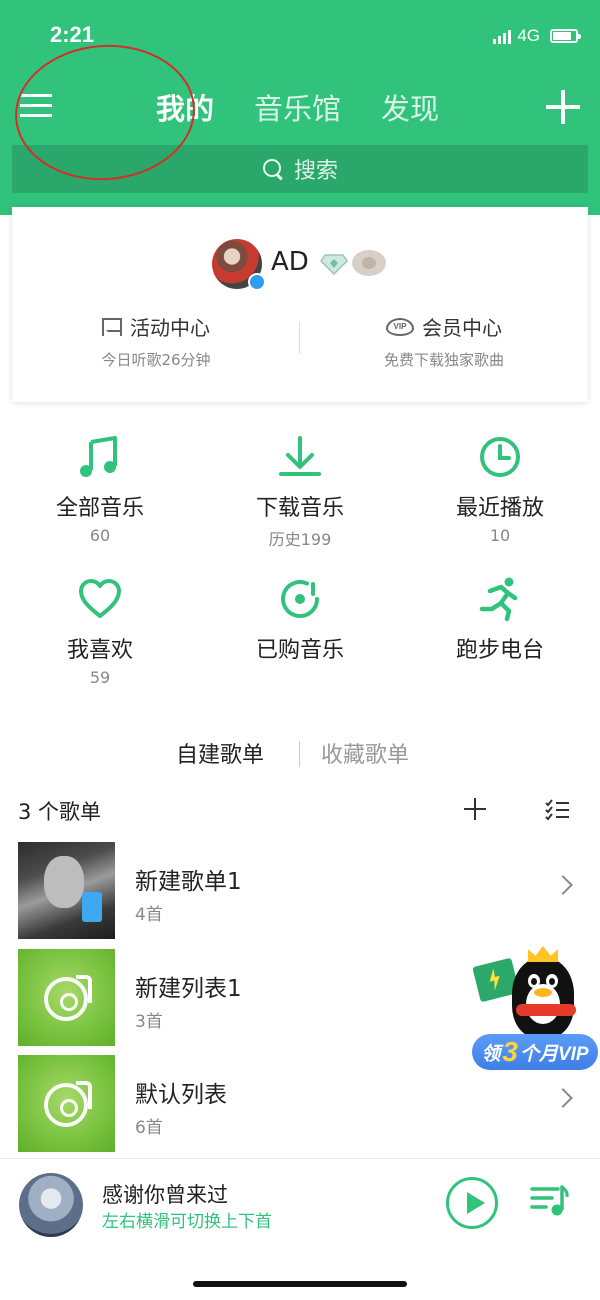  Describe the element at coordinates (239, 265) in the screenshot. I see `avatar` at that location.